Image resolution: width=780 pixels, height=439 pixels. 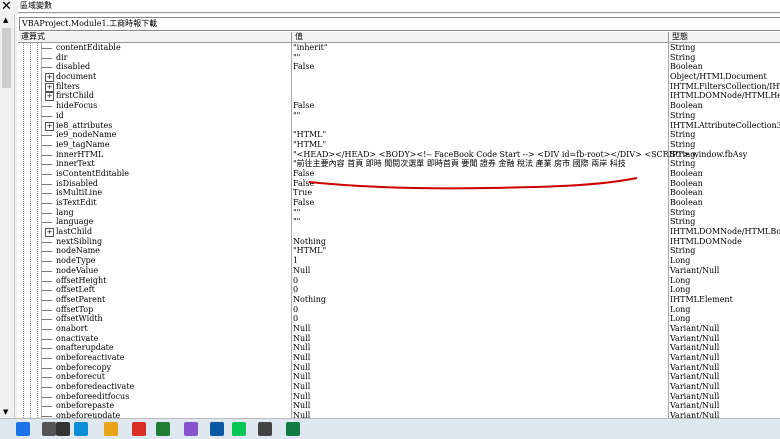 I want to click on table-row: isTextEdit False Boolean, so click(x=399, y=203).